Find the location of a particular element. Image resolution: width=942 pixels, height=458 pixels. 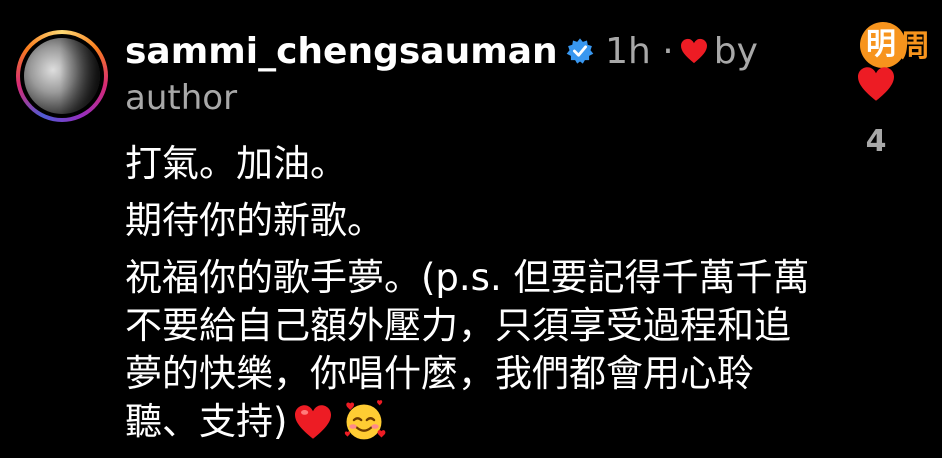

avatar-border is located at coordinates (62, 76).